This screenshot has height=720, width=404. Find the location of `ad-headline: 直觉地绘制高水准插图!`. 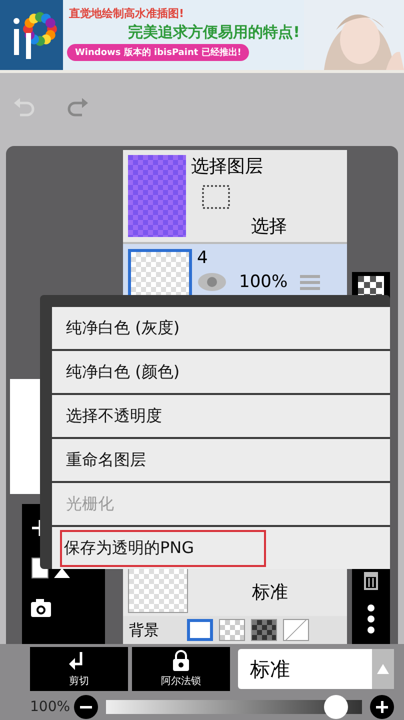

ad-headline: 直觉地绘制高水准插图! is located at coordinates (126, 13).